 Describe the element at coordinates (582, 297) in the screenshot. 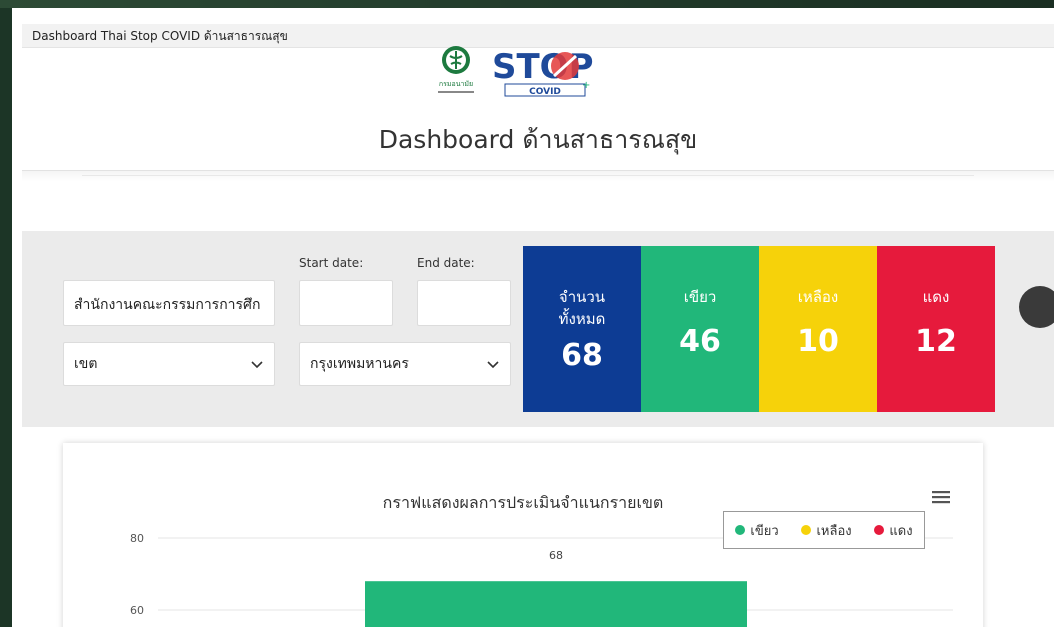

I see `total-count-label-line1: จำนวน` at that location.